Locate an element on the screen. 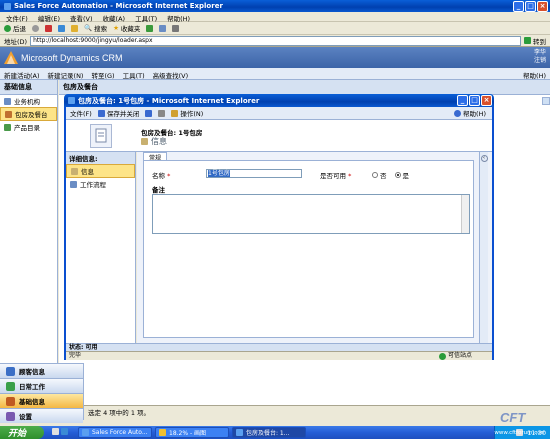  trusted-icon is located at coordinates (442, 356).